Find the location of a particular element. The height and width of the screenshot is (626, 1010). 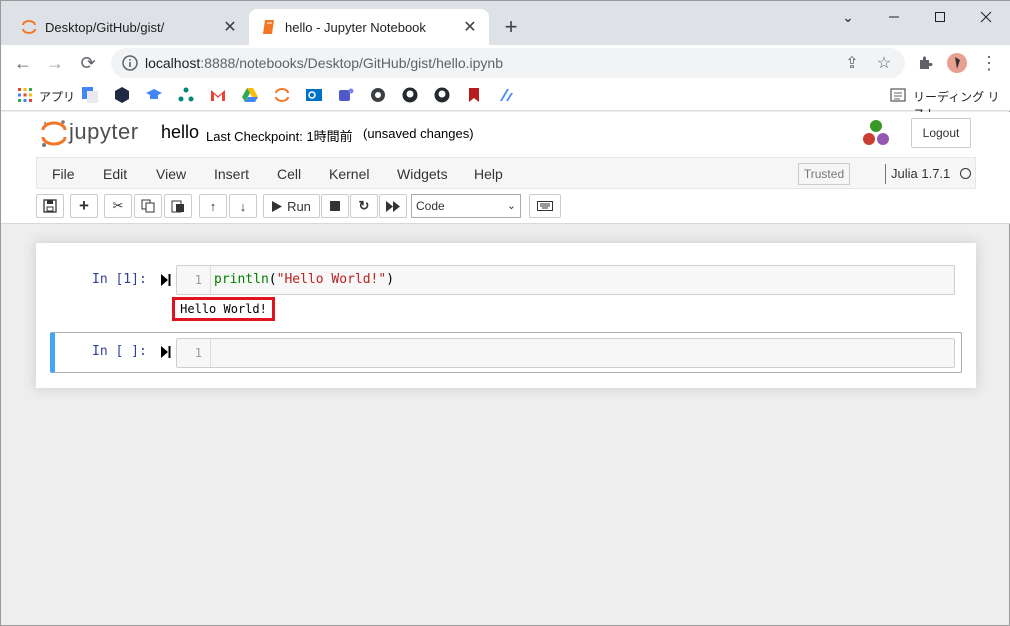

graduation-cap-icon is located at coordinates (154, 95).